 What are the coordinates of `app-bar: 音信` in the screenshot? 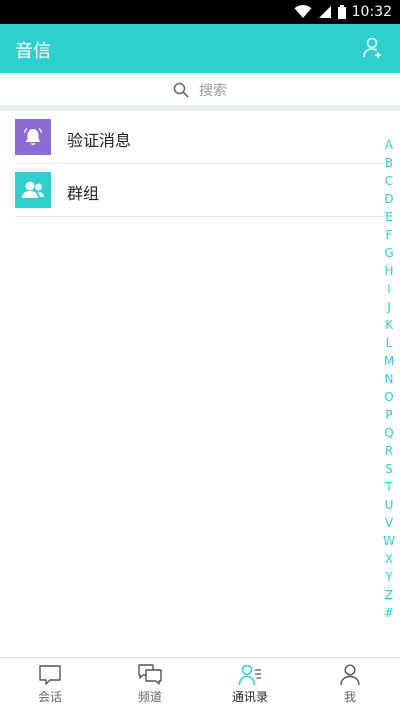 It's located at (200, 48).